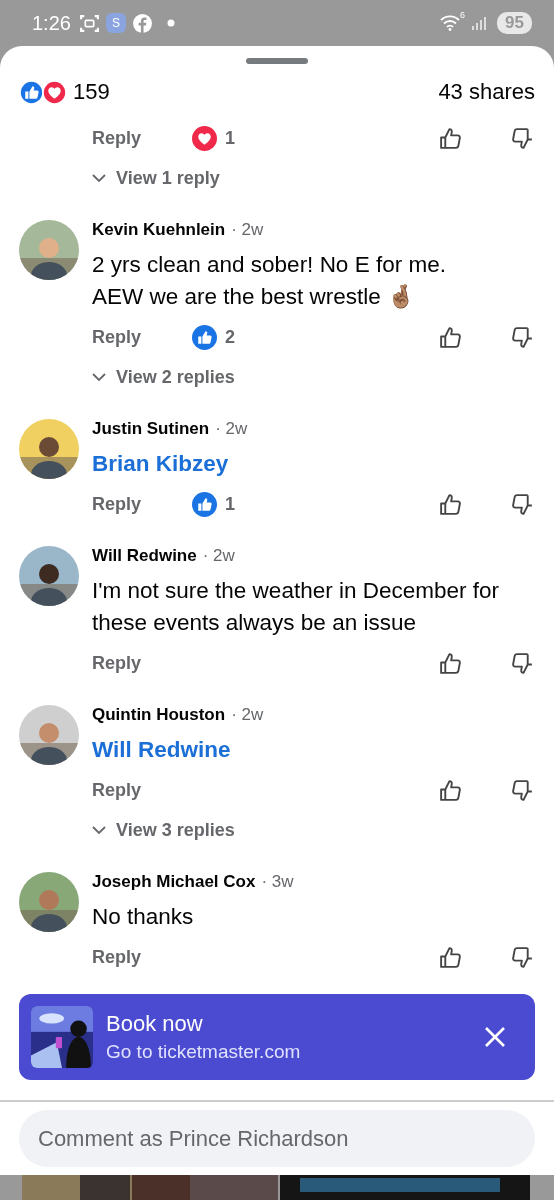 The width and height of the screenshot is (554, 1200). I want to click on ad-banner: Book now Go to ticketmaster.com, so click(277, 1037).